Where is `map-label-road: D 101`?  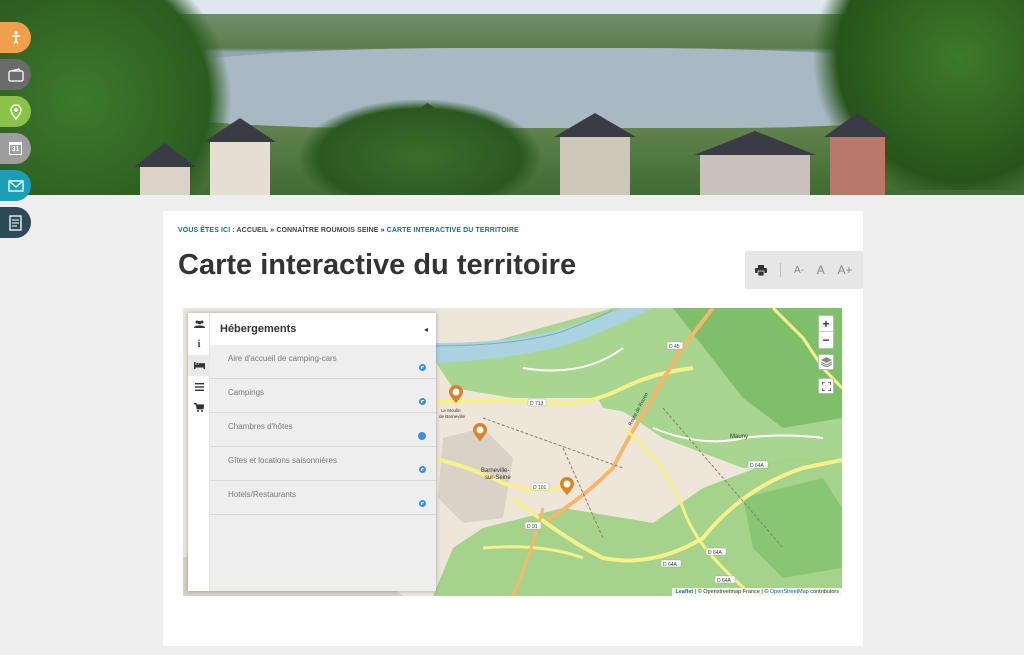 map-label-road: D 101 is located at coordinates (540, 488).